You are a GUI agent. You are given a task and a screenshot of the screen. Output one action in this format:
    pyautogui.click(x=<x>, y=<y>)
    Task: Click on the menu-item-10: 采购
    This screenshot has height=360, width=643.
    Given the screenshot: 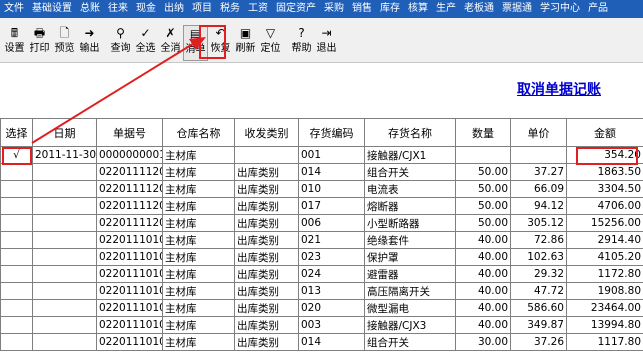 What is the action you would take?
    pyautogui.click(x=334, y=9)
    